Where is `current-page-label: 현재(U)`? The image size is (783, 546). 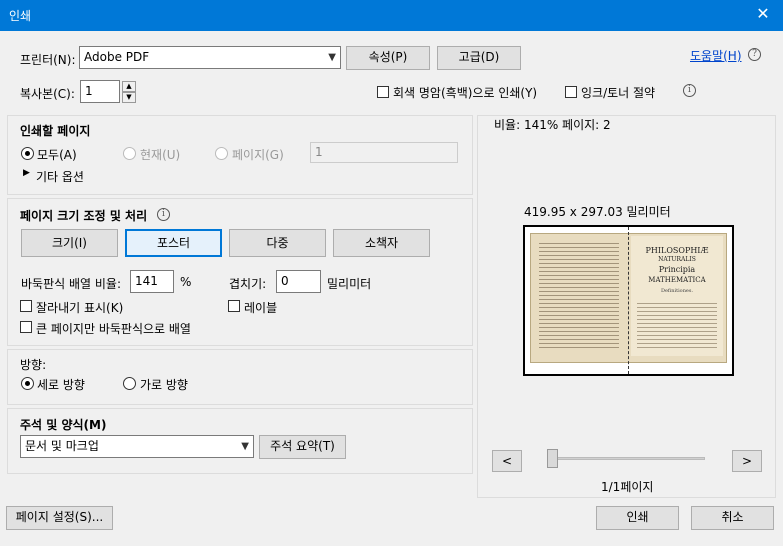
current-page-label: 현재(U) is located at coordinates (160, 155).